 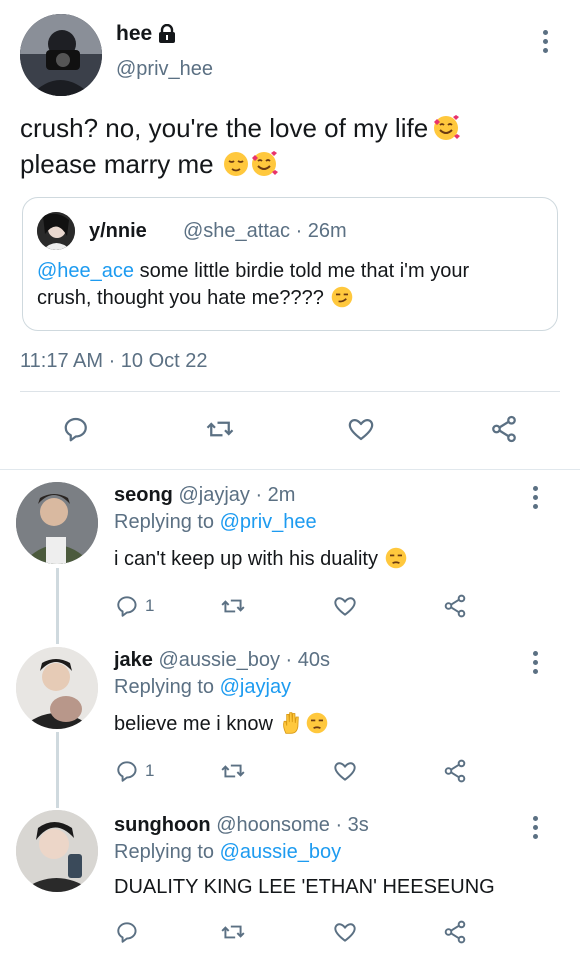 I want to click on reply-text: believe me i know, so click(x=221, y=723).